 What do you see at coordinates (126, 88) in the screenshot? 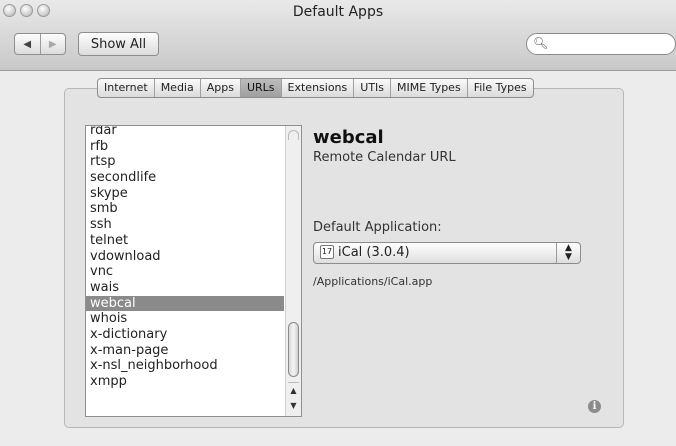
I see `tab-internet: Internet` at bounding box center [126, 88].